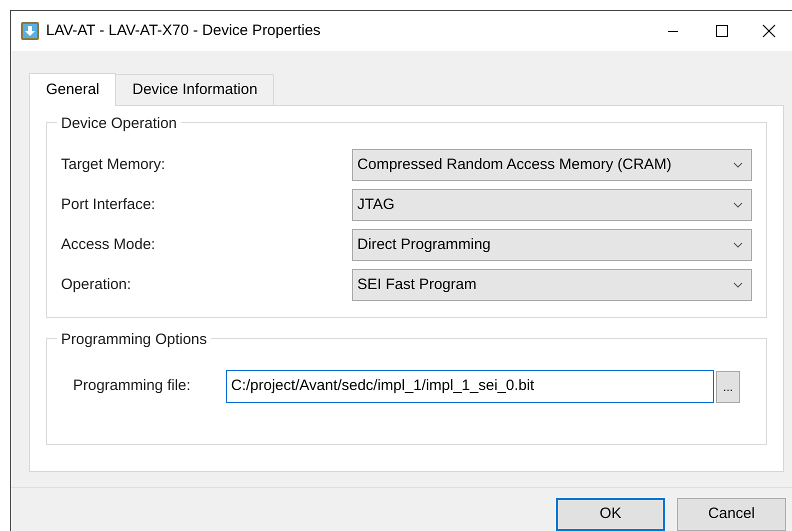  What do you see at coordinates (72, 89) in the screenshot?
I see `tab: General` at bounding box center [72, 89].